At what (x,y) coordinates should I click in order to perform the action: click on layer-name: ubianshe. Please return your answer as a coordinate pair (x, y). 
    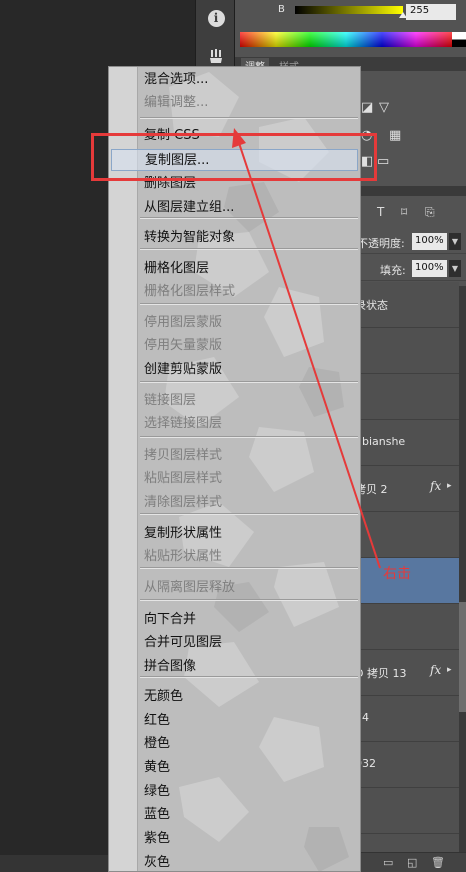
    Looking at the image, I should click on (380, 441).